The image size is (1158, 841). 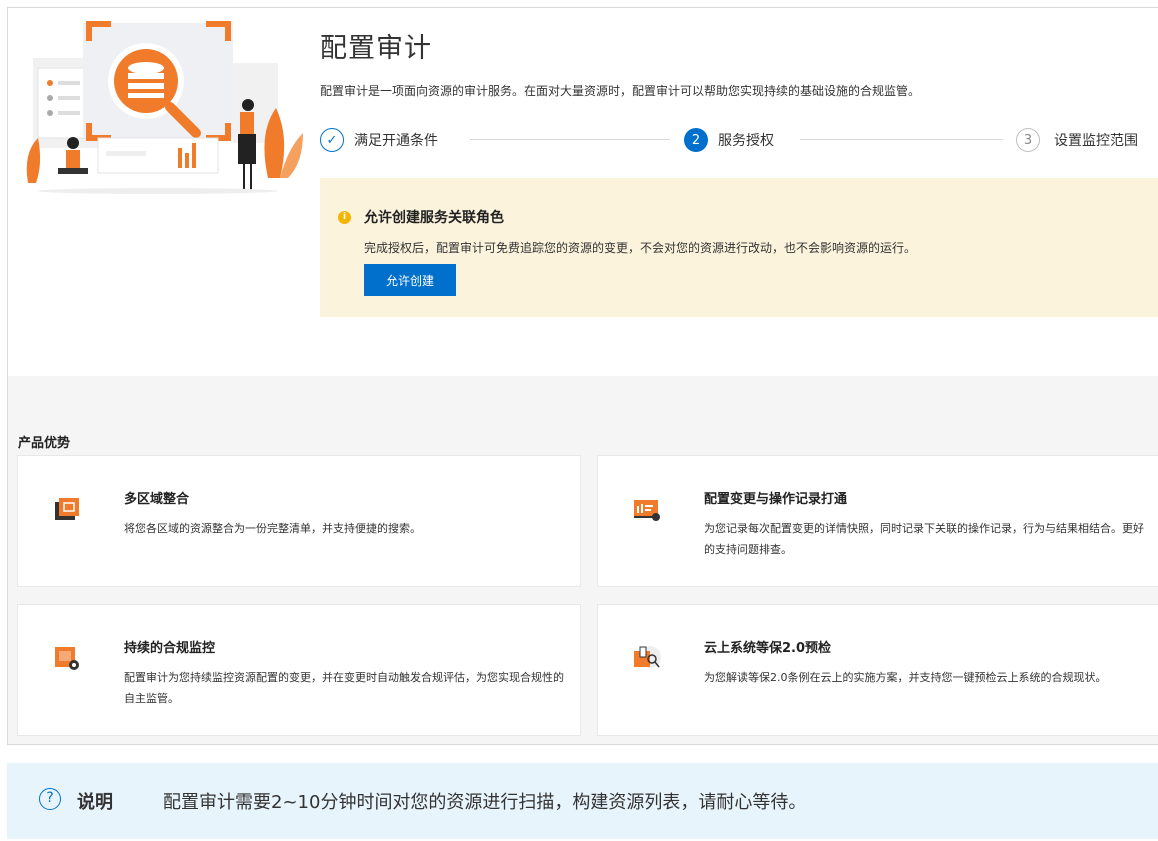 I want to click on config-change-icon, so click(x=647, y=510).